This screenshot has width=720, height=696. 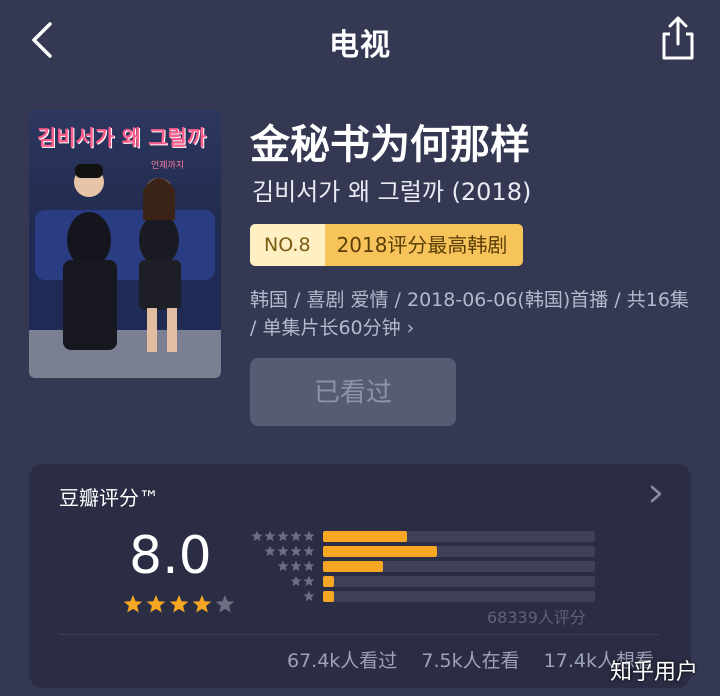 What do you see at coordinates (536, 617) in the screenshot?
I see `rating-count: 68339人评分` at bounding box center [536, 617].